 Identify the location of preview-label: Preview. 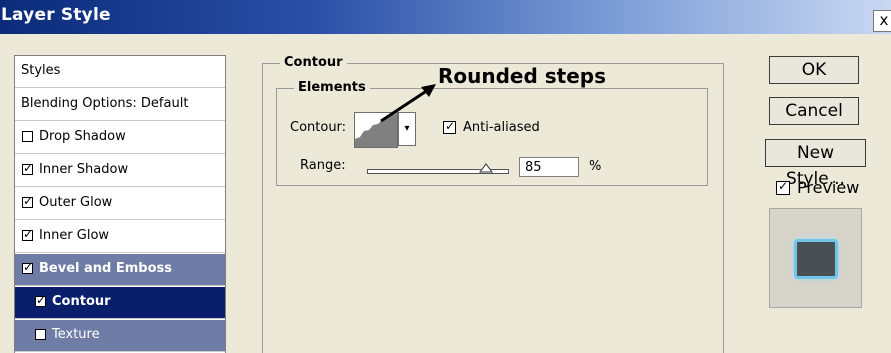
(828, 187).